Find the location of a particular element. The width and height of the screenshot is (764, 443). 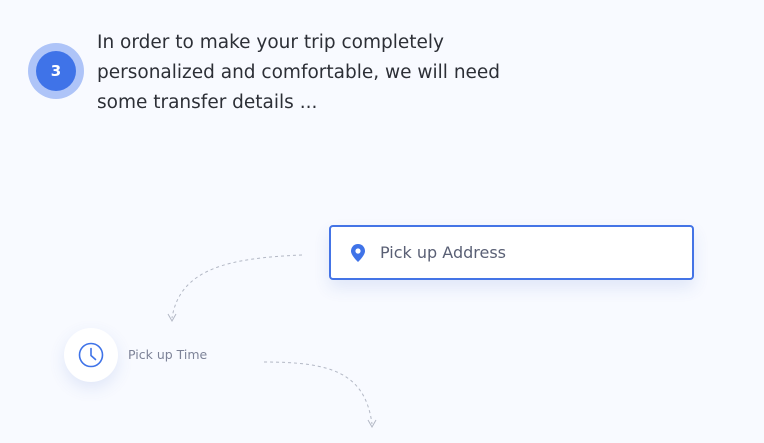

clock-icon is located at coordinates (91, 355).